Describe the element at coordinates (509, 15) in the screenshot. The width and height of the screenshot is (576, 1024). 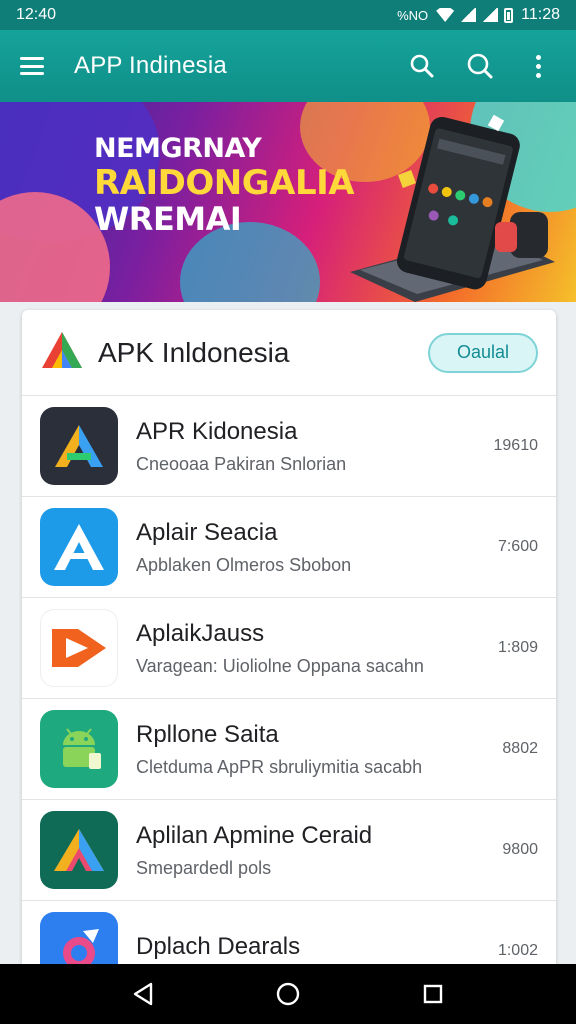
I see `battery-icon` at that location.